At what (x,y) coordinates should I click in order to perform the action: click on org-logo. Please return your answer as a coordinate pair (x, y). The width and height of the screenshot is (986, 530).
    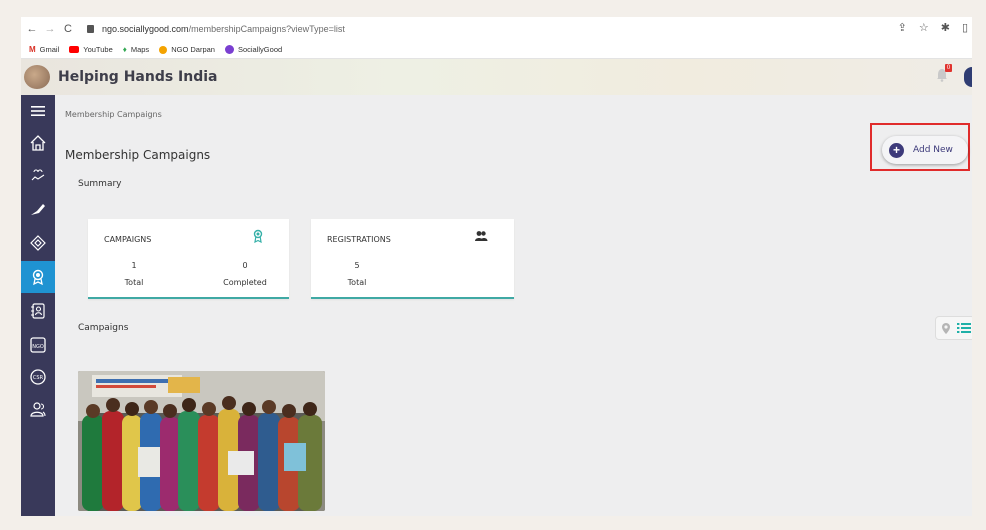
    Looking at the image, I should click on (37, 77).